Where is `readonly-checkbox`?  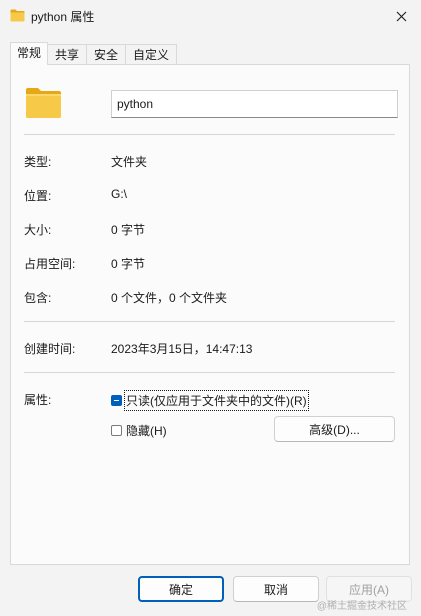
readonly-checkbox is located at coordinates (116, 400).